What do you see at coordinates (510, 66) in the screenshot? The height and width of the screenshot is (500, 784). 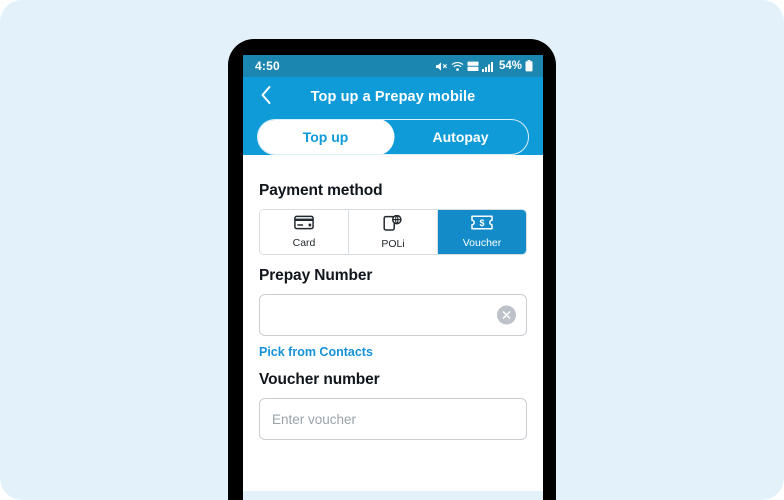 I see `battery-percent-label: 54%` at bounding box center [510, 66].